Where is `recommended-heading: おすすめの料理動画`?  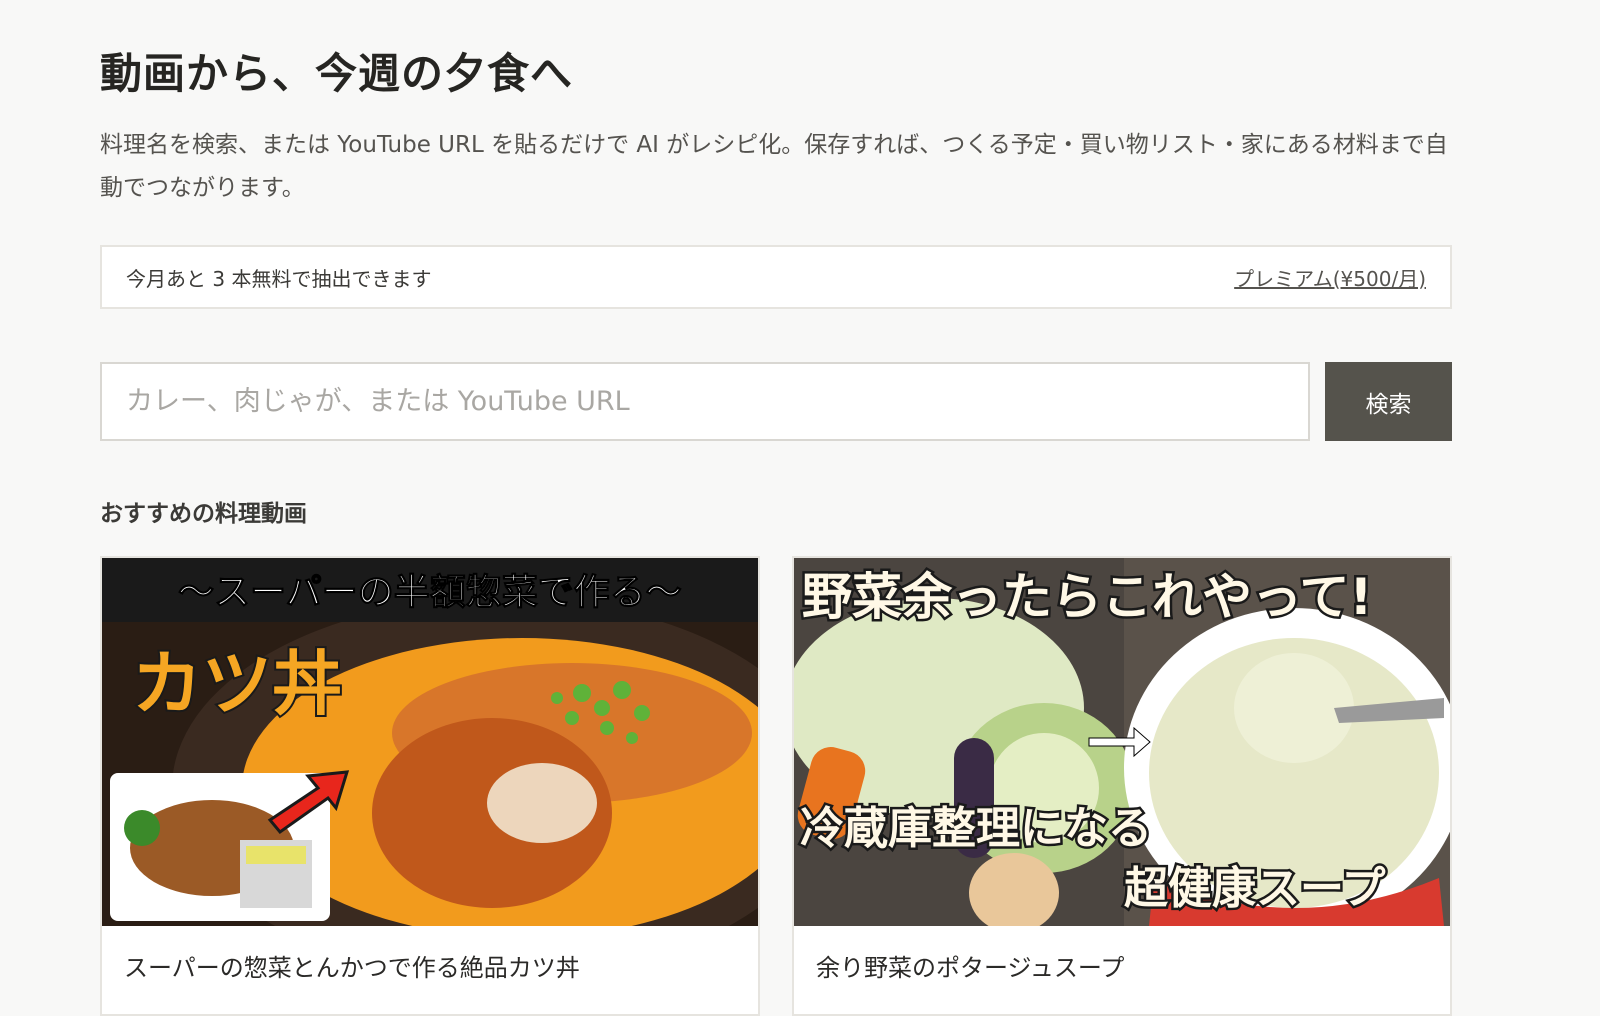 recommended-heading: おすすめの料理動画 is located at coordinates (203, 514).